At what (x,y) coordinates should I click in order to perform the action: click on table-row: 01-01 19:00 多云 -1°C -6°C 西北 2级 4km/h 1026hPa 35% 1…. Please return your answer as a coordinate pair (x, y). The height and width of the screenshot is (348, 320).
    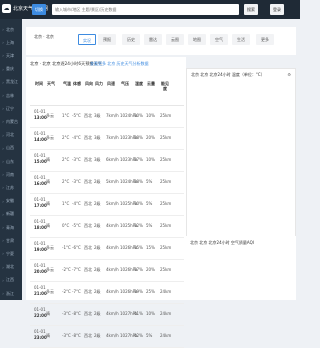
    Looking at the image, I should click on (107, 248).